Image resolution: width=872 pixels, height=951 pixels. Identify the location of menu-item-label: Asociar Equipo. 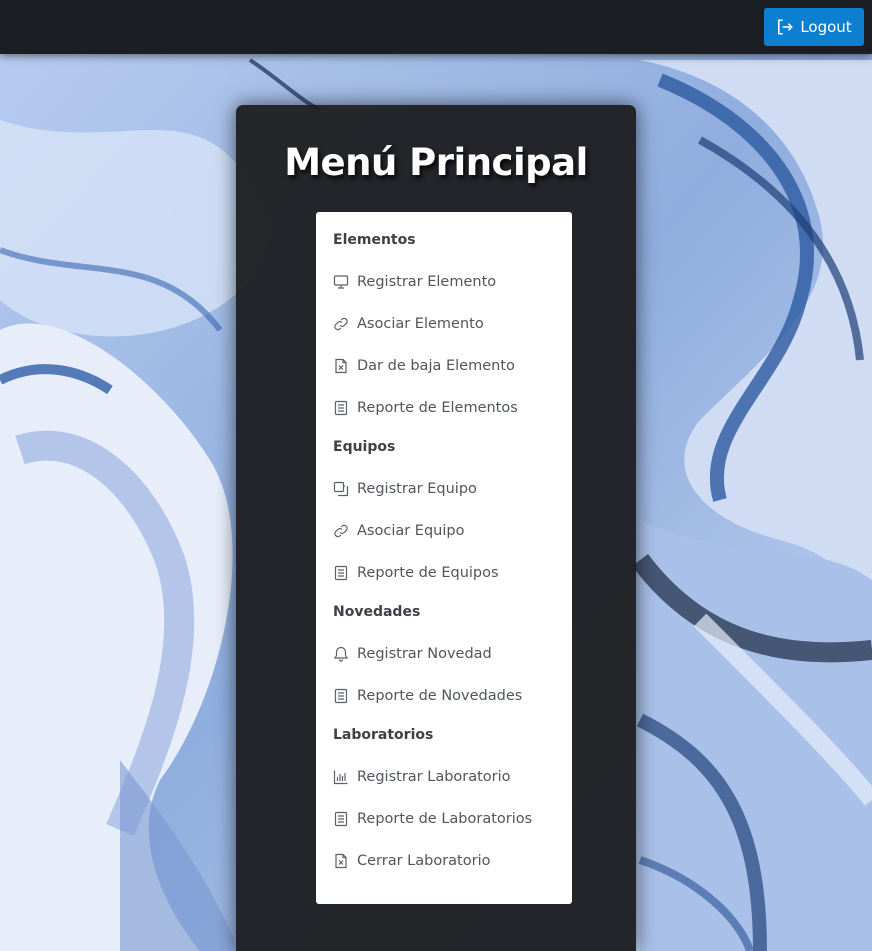
(411, 531).